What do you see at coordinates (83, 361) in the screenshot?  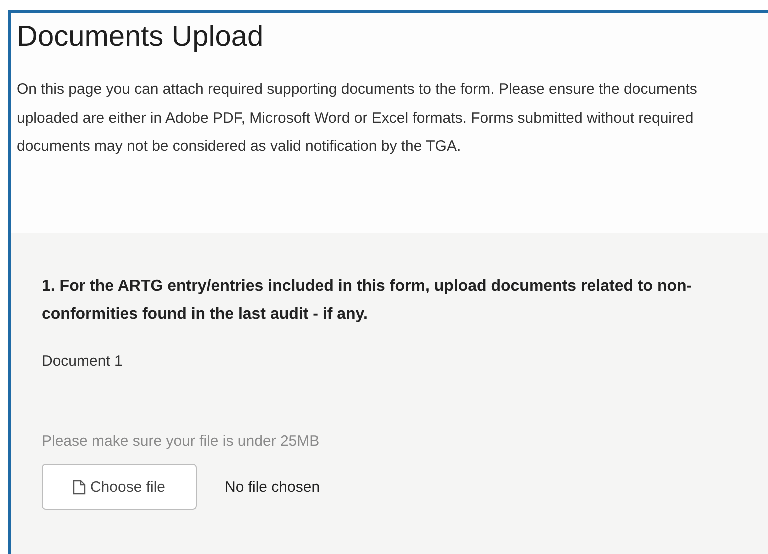 I see `document-label: Document 1` at bounding box center [83, 361].